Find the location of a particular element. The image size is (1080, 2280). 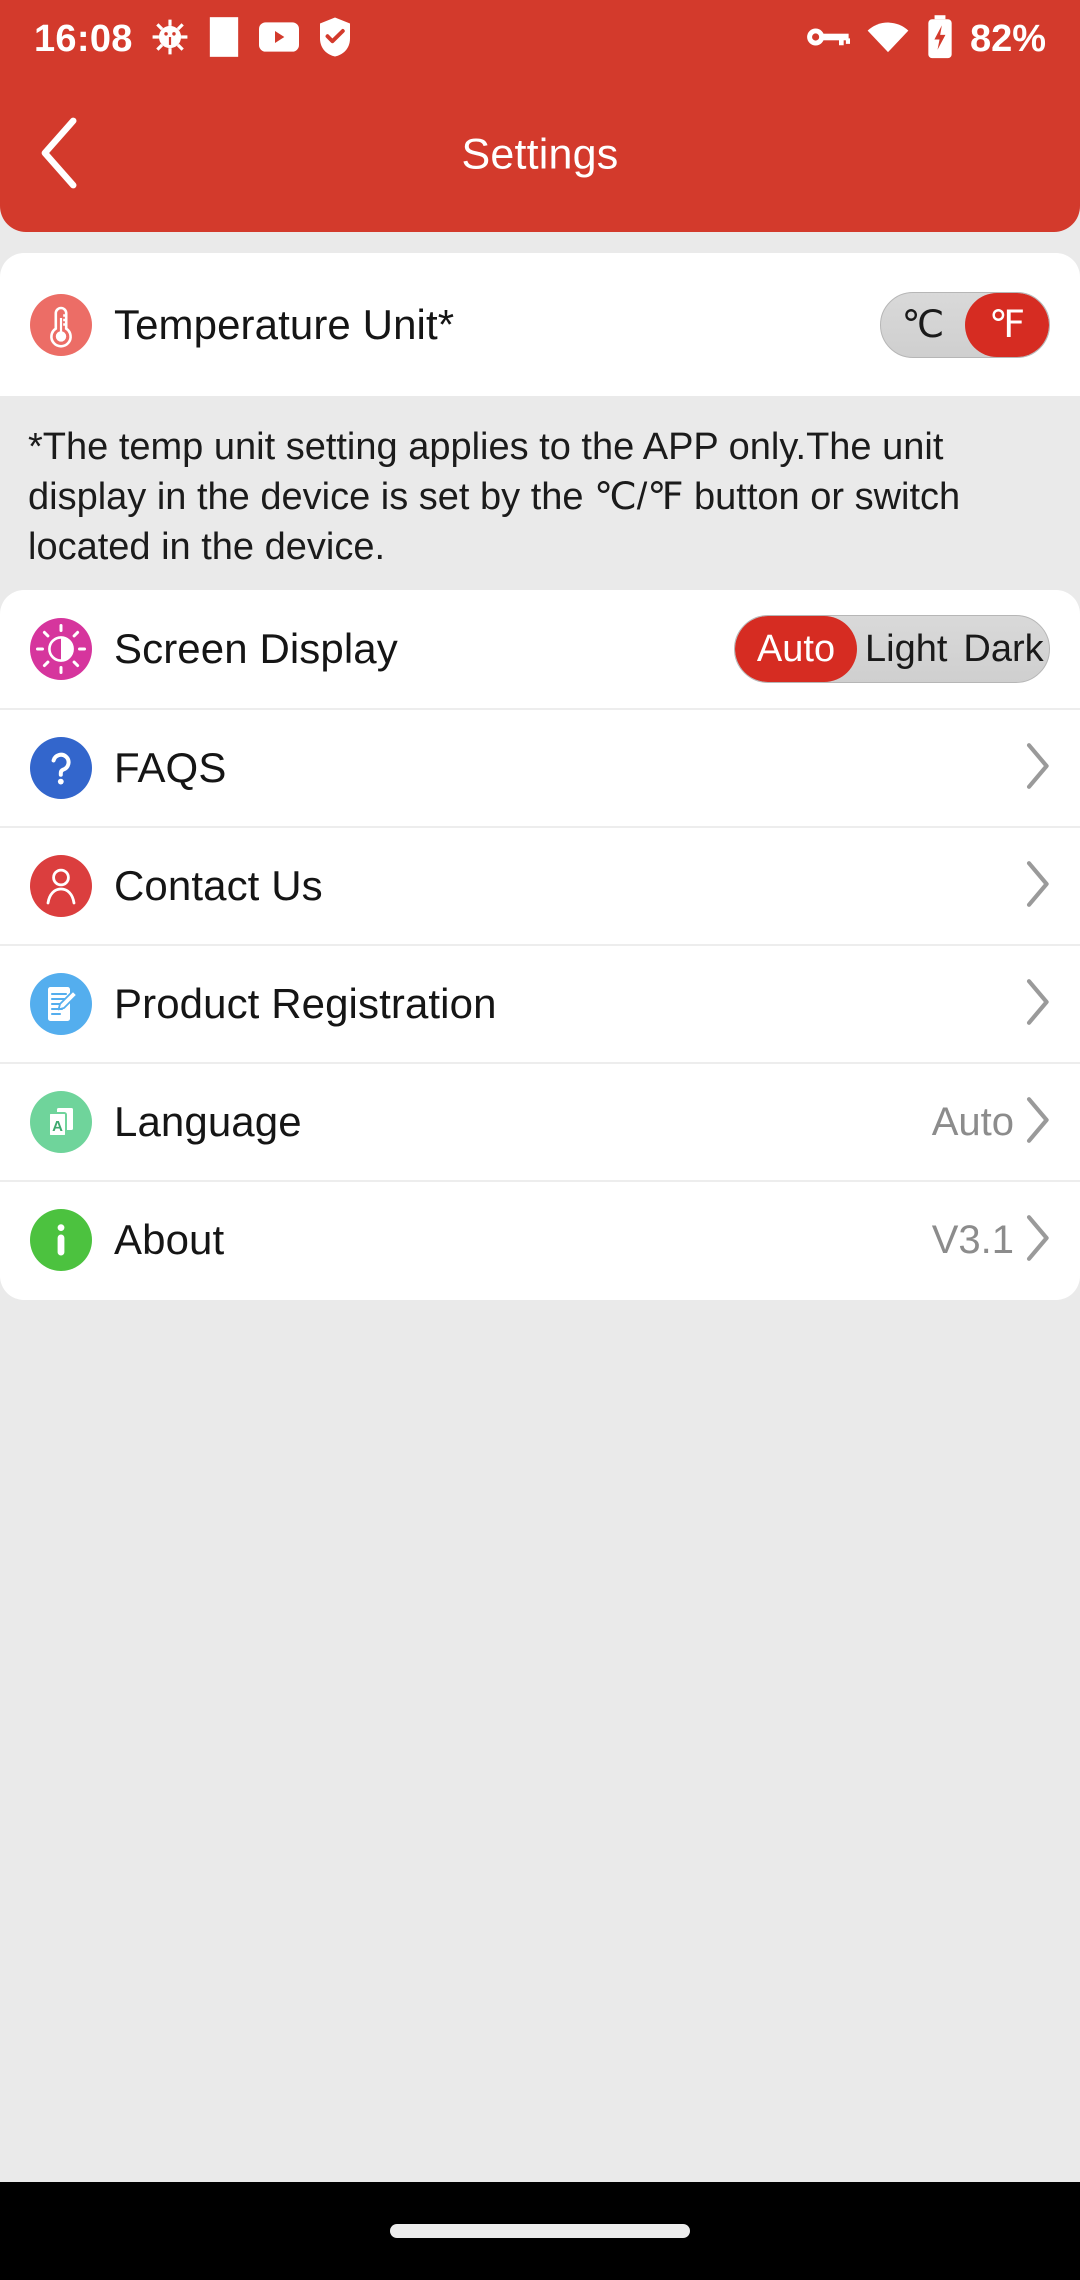

settings-row-label-faqs: FAQS is located at coordinates (170, 767).